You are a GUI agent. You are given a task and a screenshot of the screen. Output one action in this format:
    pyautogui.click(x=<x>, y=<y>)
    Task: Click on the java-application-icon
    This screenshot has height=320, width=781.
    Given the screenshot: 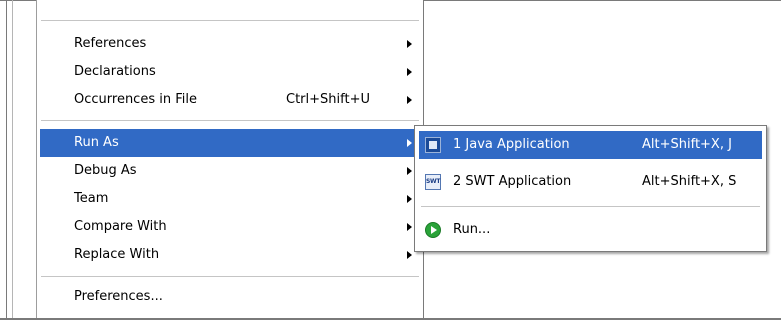 What is the action you would take?
    pyautogui.click(x=433, y=145)
    